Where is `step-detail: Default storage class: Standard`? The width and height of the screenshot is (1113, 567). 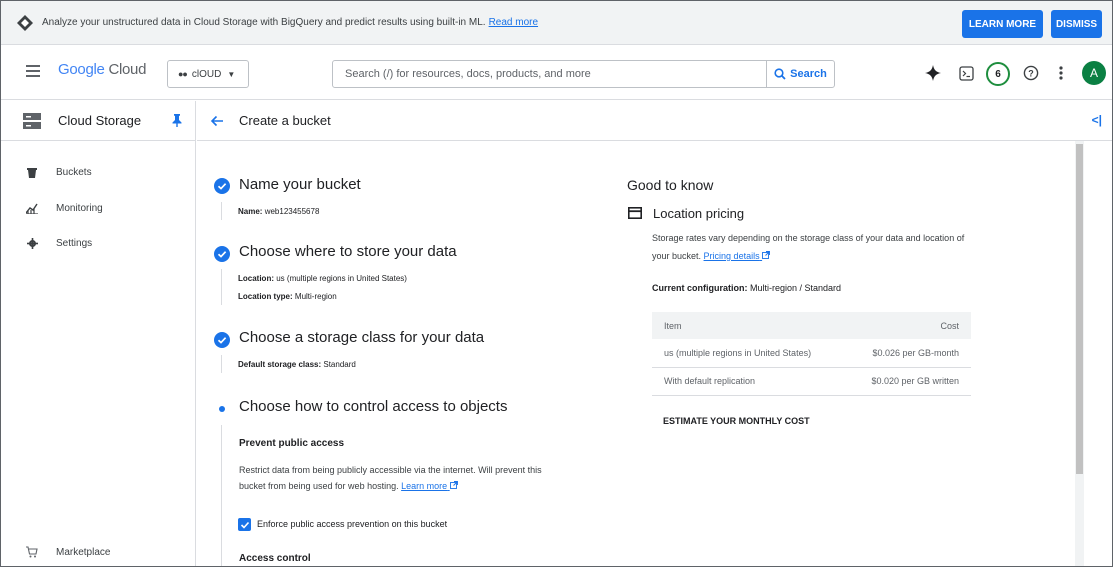 step-detail: Default storage class: Standard is located at coordinates (297, 364).